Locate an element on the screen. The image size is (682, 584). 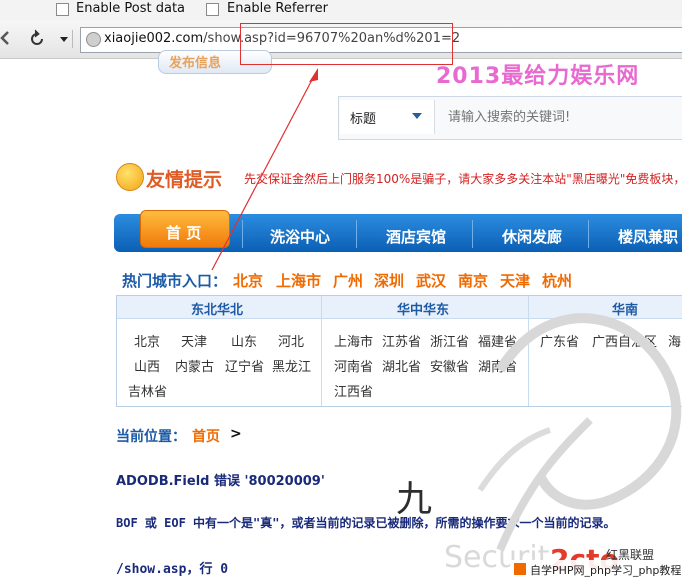
php-icon is located at coordinates (520, 569).